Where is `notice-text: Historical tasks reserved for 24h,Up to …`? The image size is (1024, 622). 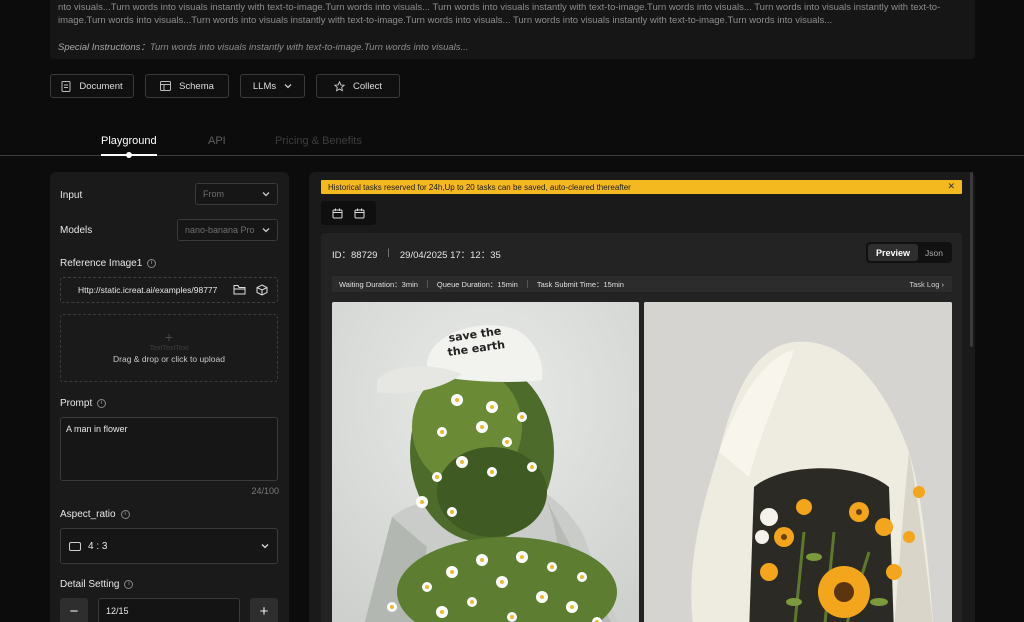
notice-text: Historical tasks reserved for 24h,Up to … is located at coordinates (479, 187).